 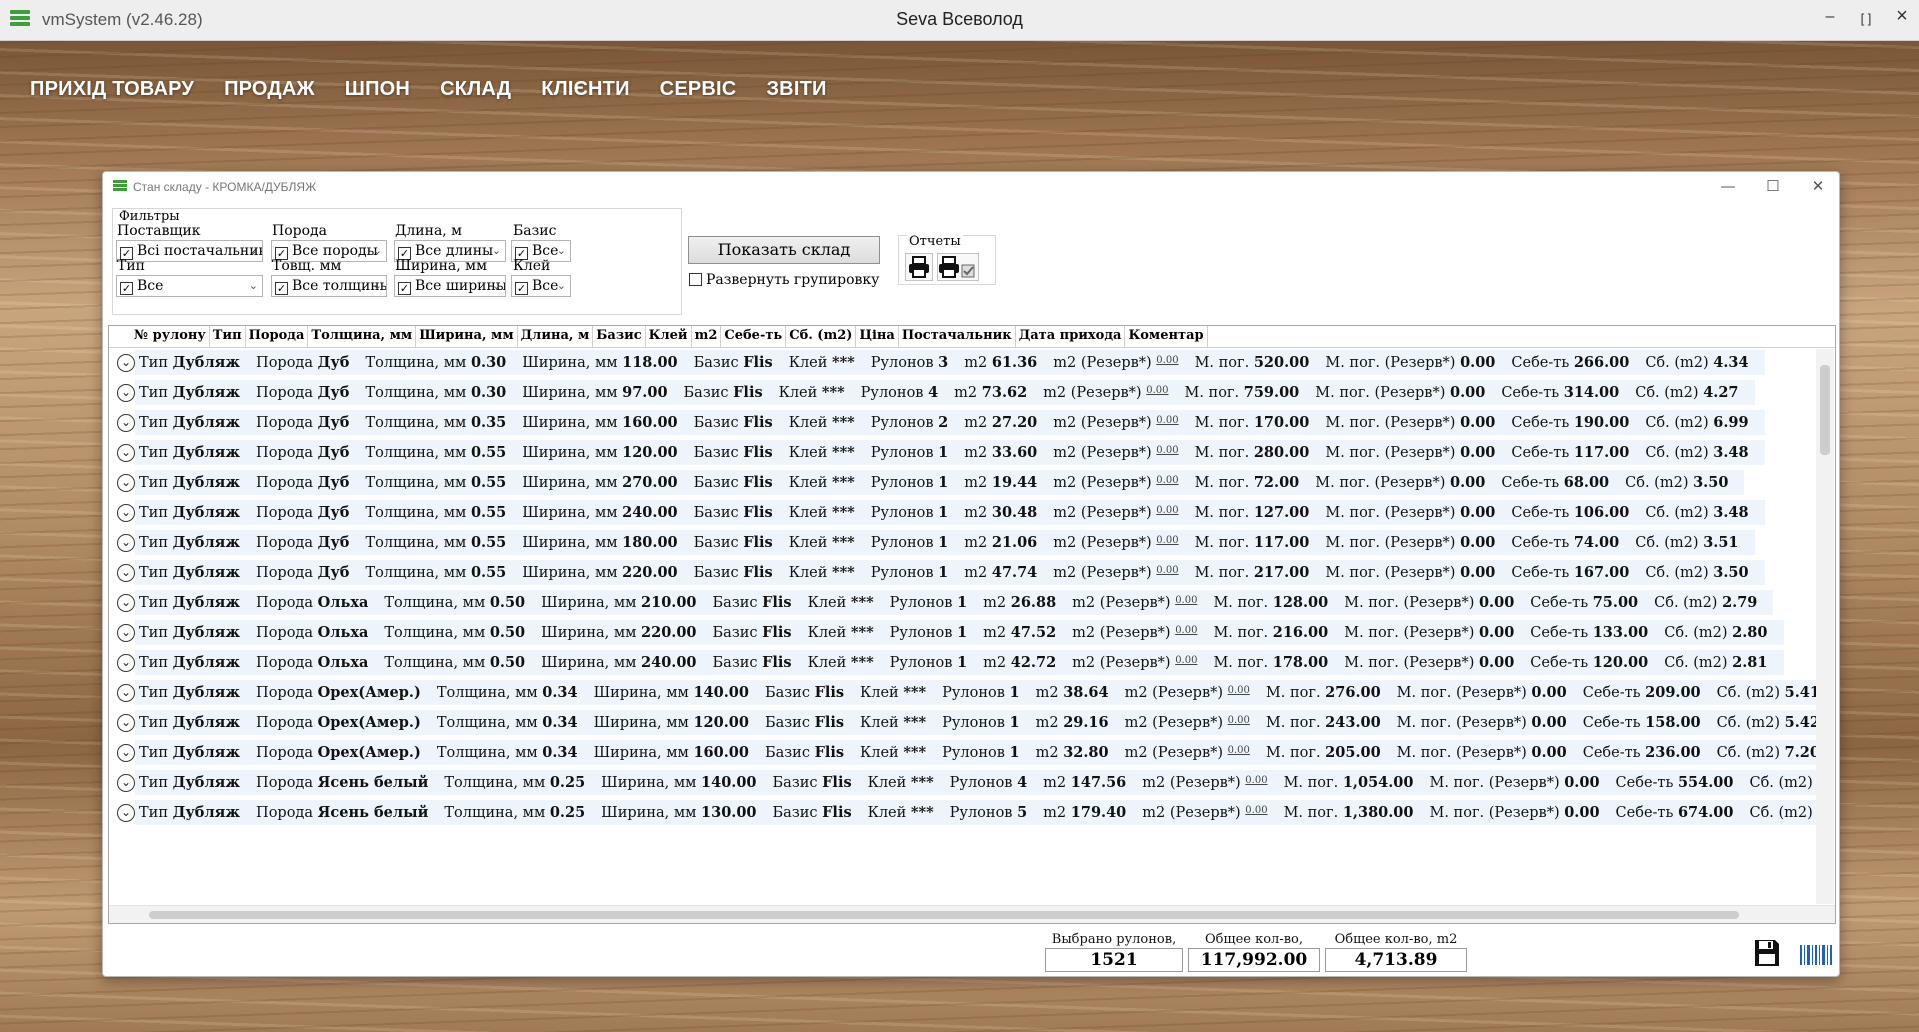 I want to click on column-header: Тип, so click(x=228, y=336).